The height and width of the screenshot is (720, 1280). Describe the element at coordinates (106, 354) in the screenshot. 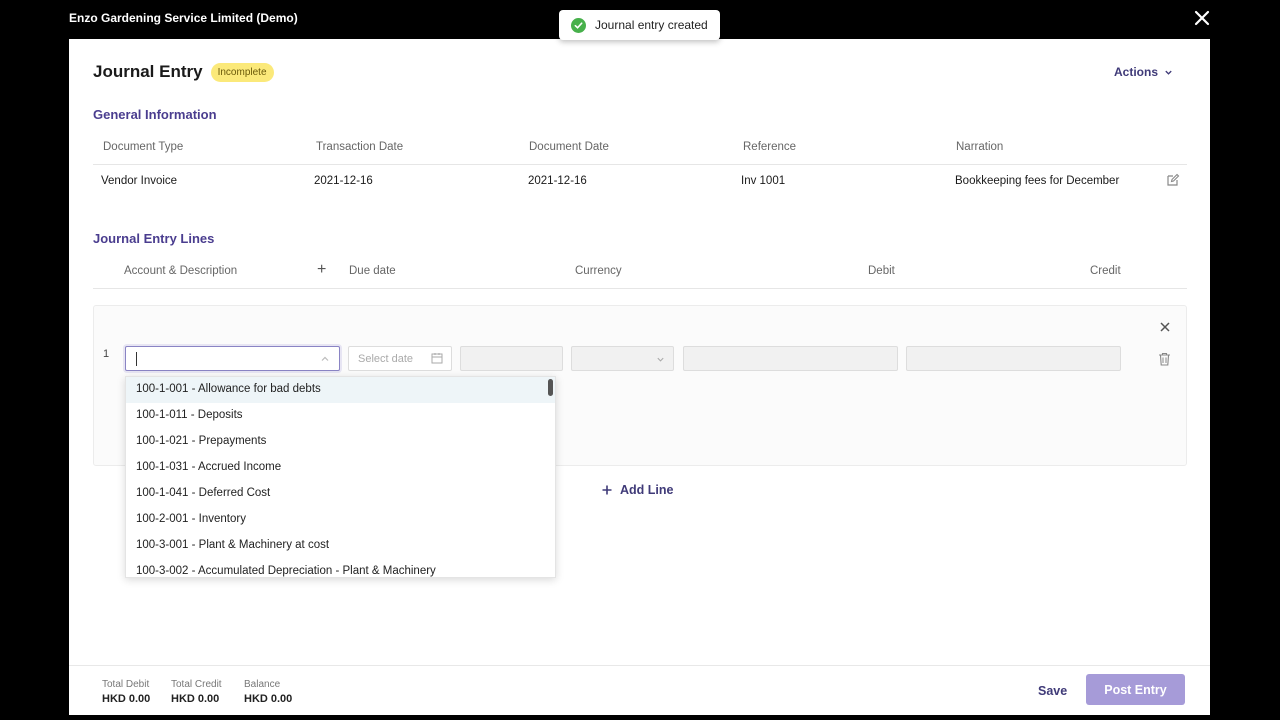

I see `line-number: 1` at that location.